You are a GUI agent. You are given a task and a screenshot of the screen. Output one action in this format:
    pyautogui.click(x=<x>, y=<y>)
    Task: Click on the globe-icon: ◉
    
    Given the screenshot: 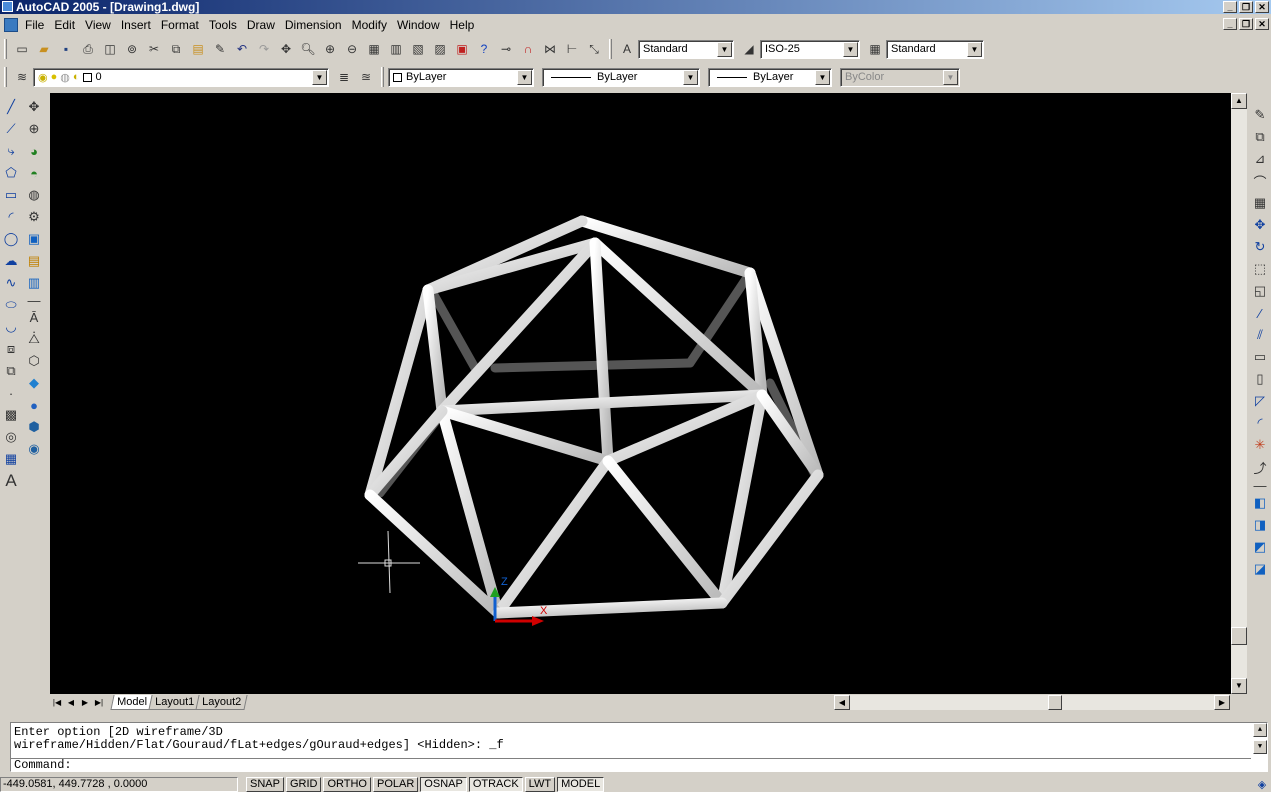 What is the action you would take?
    pyautogui.click(x=34, y=449)
    